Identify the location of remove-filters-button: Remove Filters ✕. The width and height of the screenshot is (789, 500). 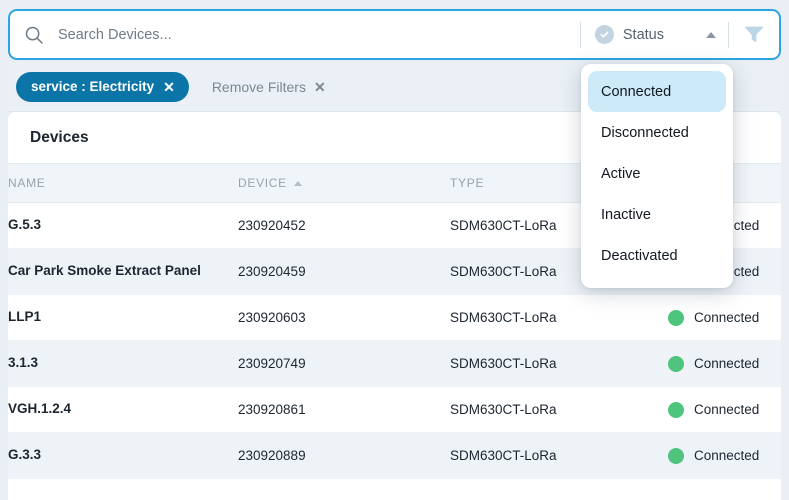
(269, 87).